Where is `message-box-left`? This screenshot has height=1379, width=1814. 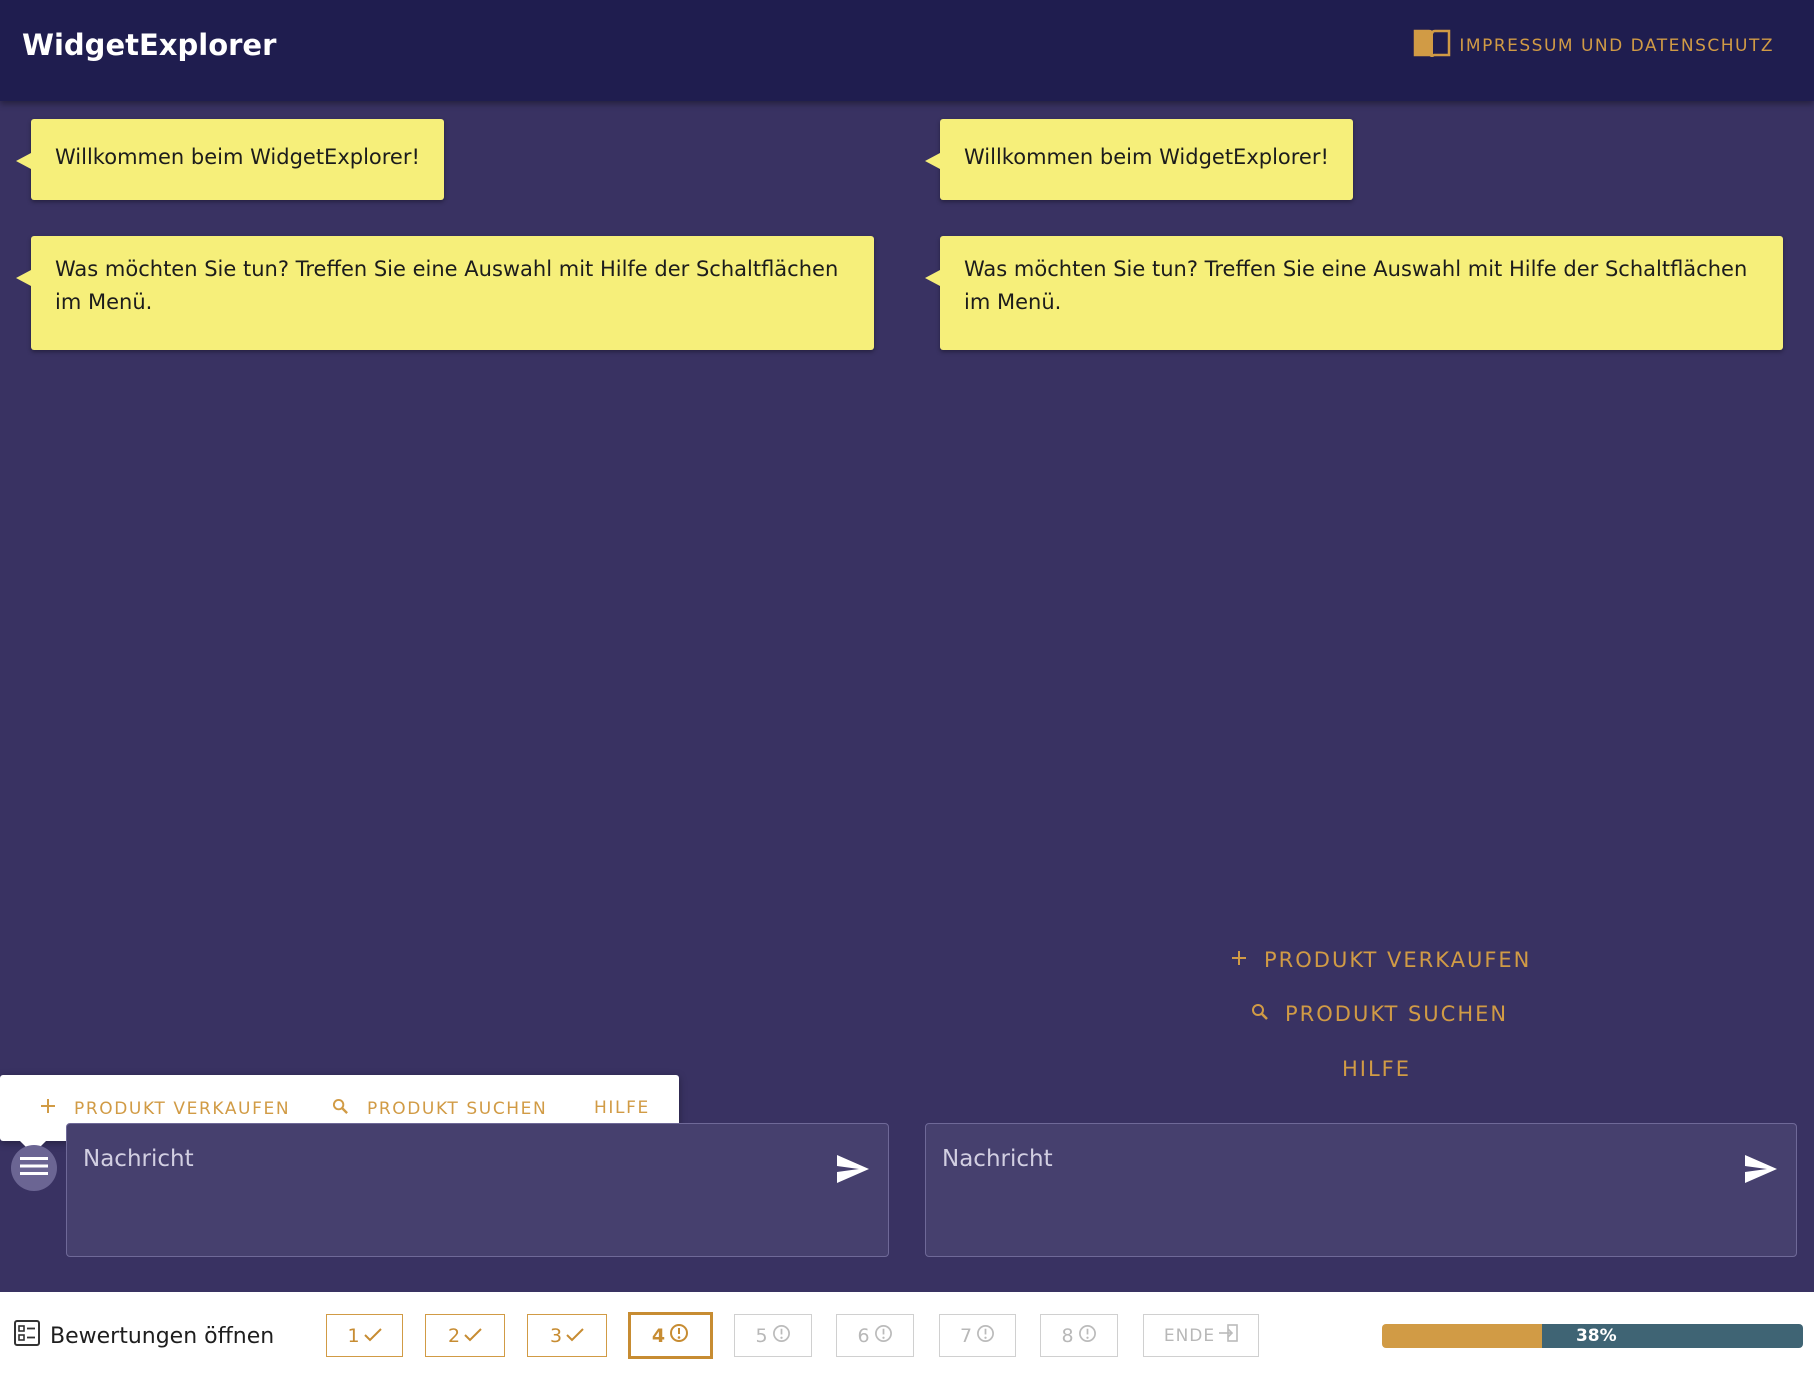 message-box-left is located at coordinates (477, 1190).